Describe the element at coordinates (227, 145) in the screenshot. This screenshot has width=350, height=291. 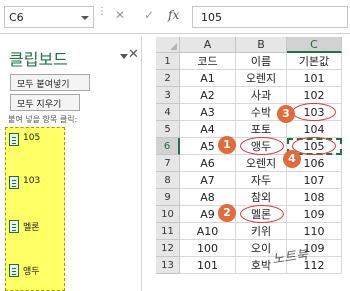
I see `step-badge-1: 1` at that location.